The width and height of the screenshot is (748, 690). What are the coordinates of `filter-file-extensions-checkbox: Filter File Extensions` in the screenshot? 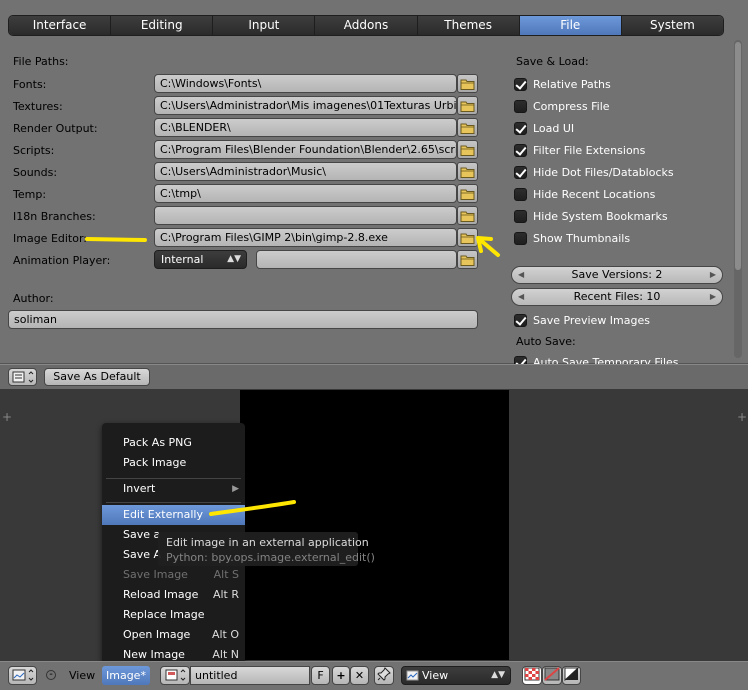 It's located at (579, 150).